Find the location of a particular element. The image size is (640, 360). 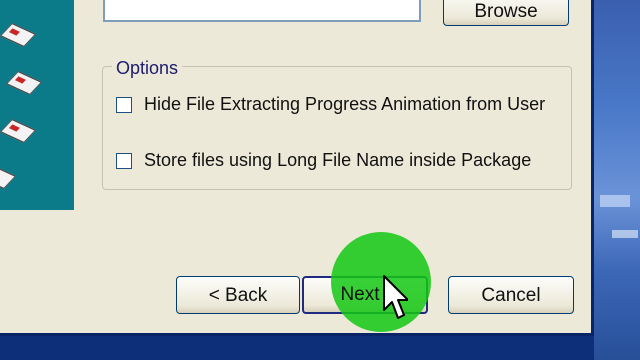

options-group-title: Options is located at coordinates (147, 68).